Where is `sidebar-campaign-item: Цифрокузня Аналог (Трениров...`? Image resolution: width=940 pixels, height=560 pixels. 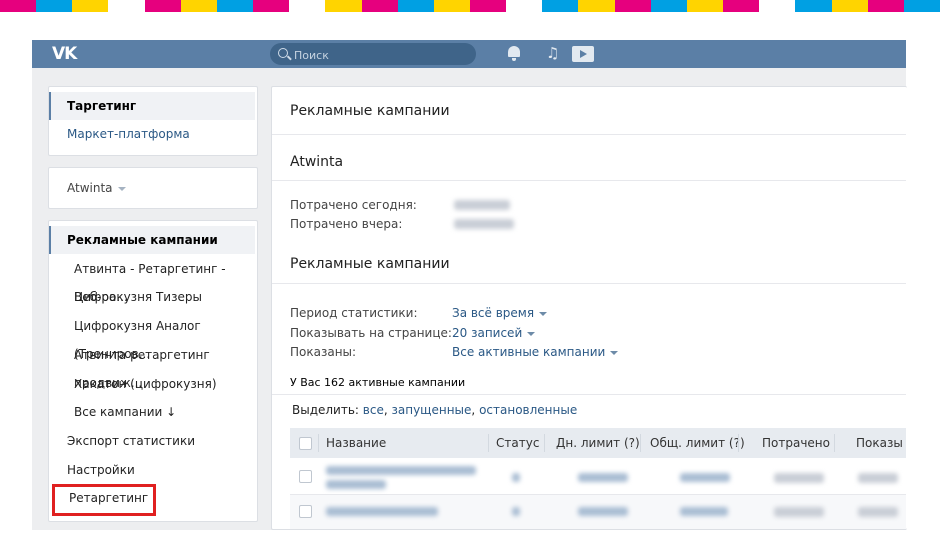
sidebar-campaign-item: Цифрокузня Аналог (Трениров... is located at coordinates (152, 336).